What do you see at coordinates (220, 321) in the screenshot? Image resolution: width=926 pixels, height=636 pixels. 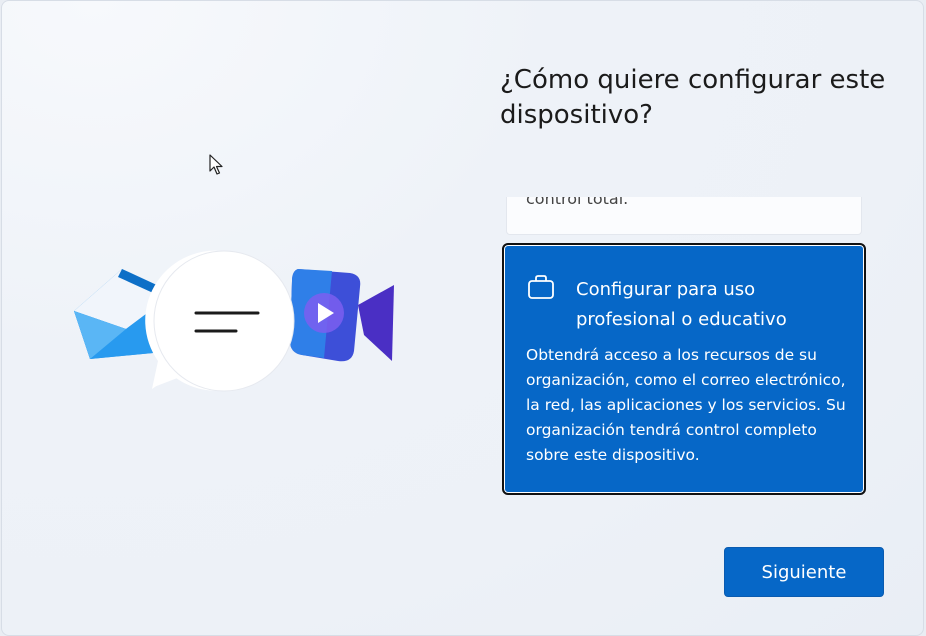 I see `chat-bubble-icon` at bounding box center [220, 321].